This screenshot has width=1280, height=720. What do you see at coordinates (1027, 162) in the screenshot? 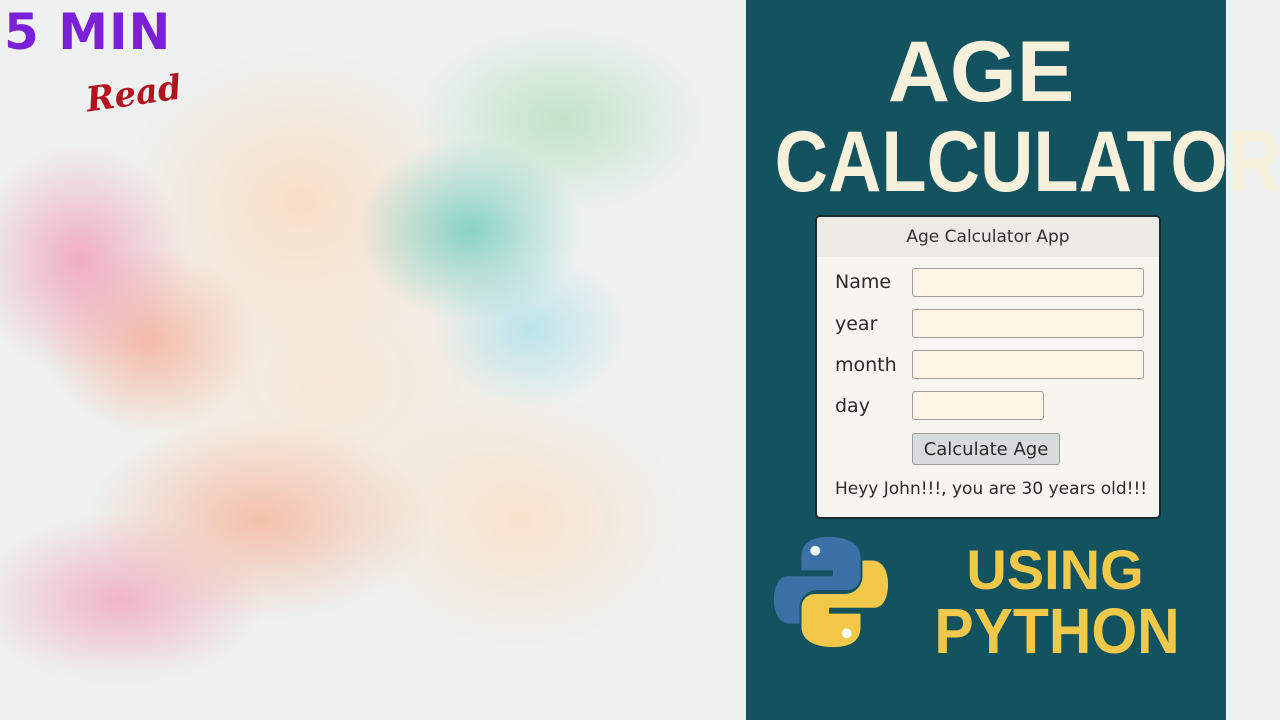
I see `headline-line-2: CALCULATOR` at bounding box center [1027, 162].